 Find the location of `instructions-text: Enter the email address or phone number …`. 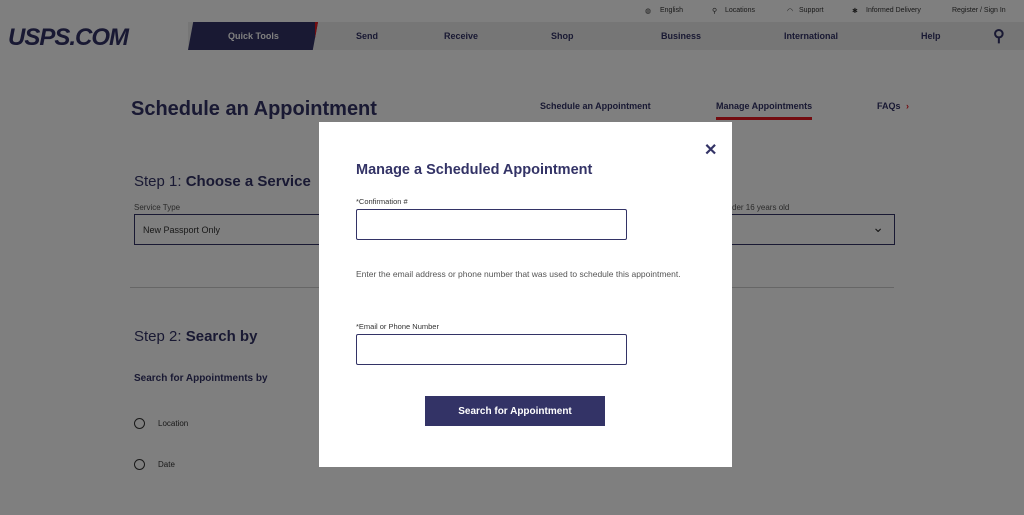

instructions-text: Enter the email address or phone number … is located at coordinates (518, 274).